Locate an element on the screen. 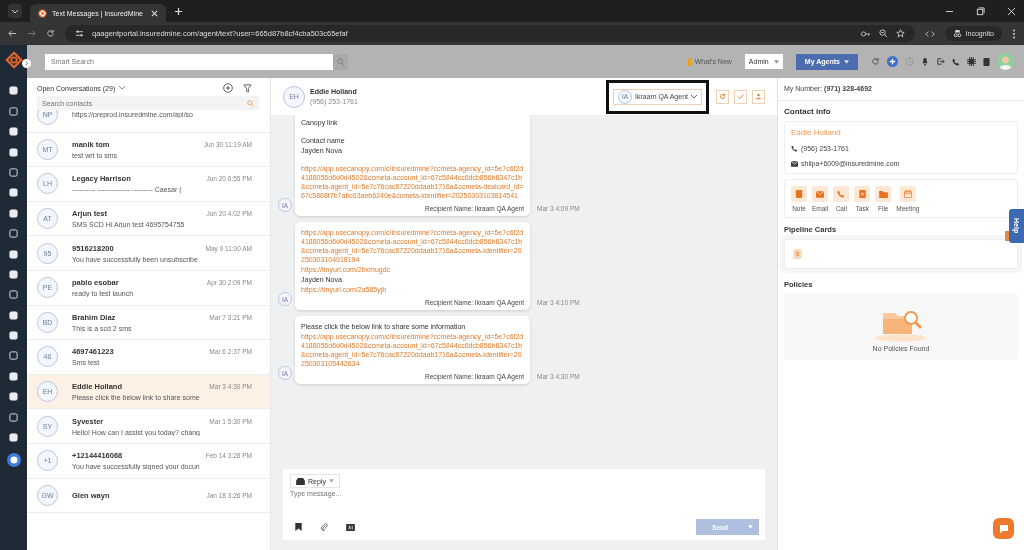 Image resolution: width=1024 pixels, height=550 pixels. chip-icon is located at coordinates (971, 61).